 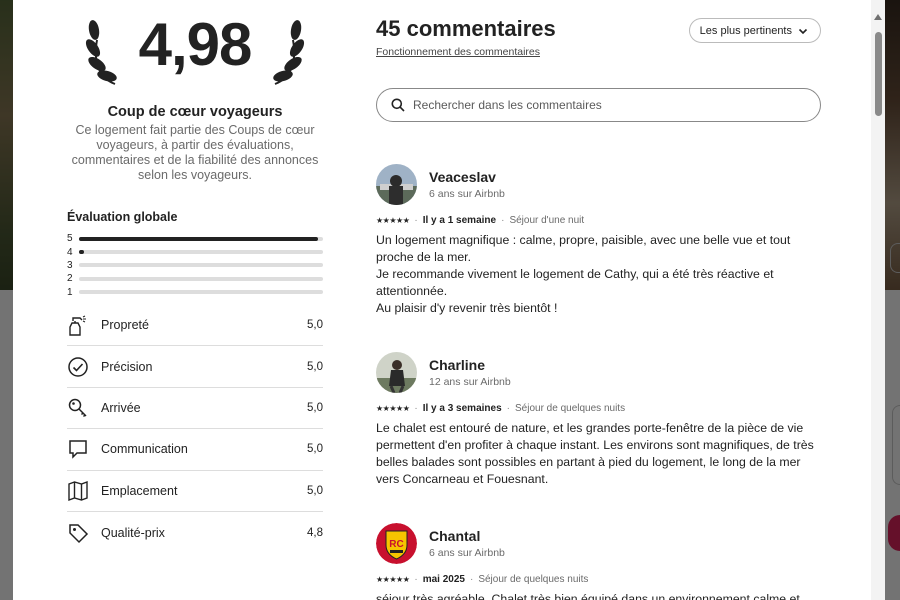 I want to click on distribution-row: 3, so click(x=195, y=265).